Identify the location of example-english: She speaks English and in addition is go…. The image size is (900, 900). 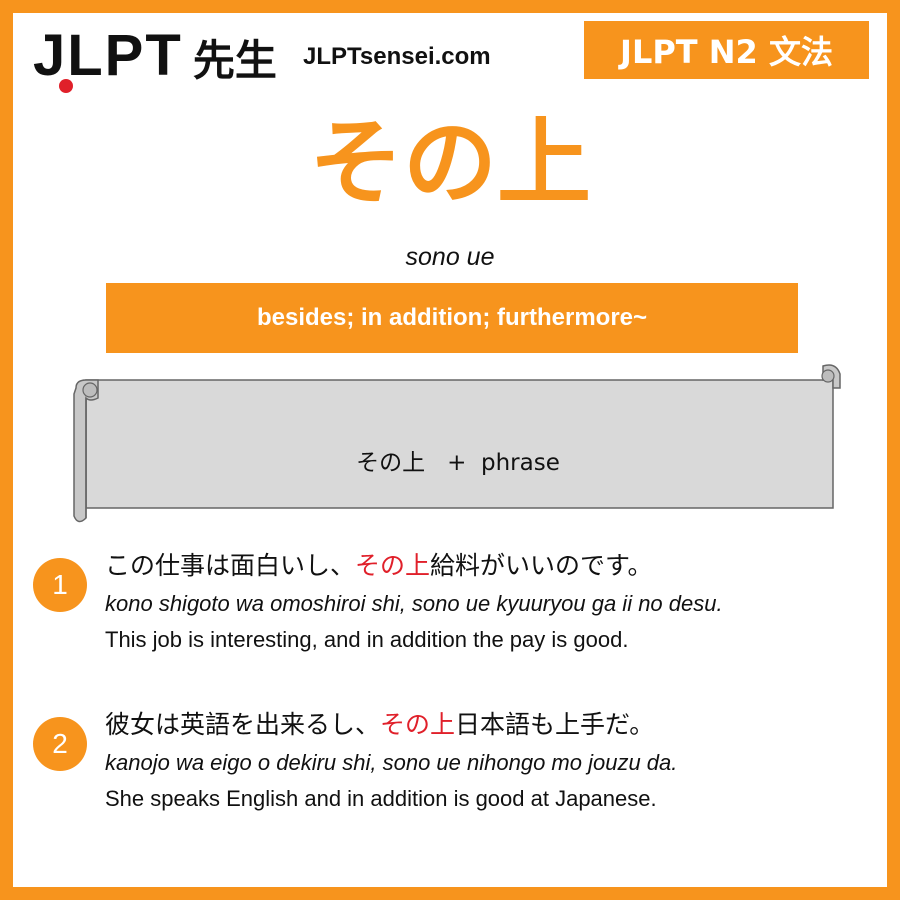
(381, 798).